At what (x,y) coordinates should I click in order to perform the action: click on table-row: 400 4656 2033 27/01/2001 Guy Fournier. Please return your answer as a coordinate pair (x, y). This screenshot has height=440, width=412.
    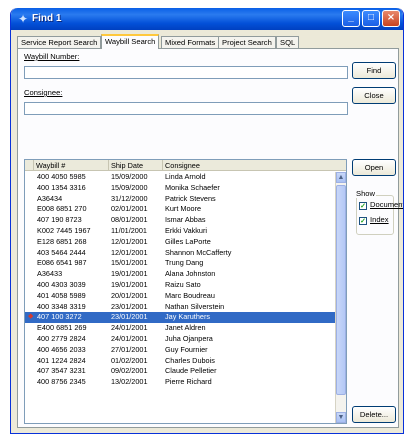
    Looking at the image, I should click on (180, 350).